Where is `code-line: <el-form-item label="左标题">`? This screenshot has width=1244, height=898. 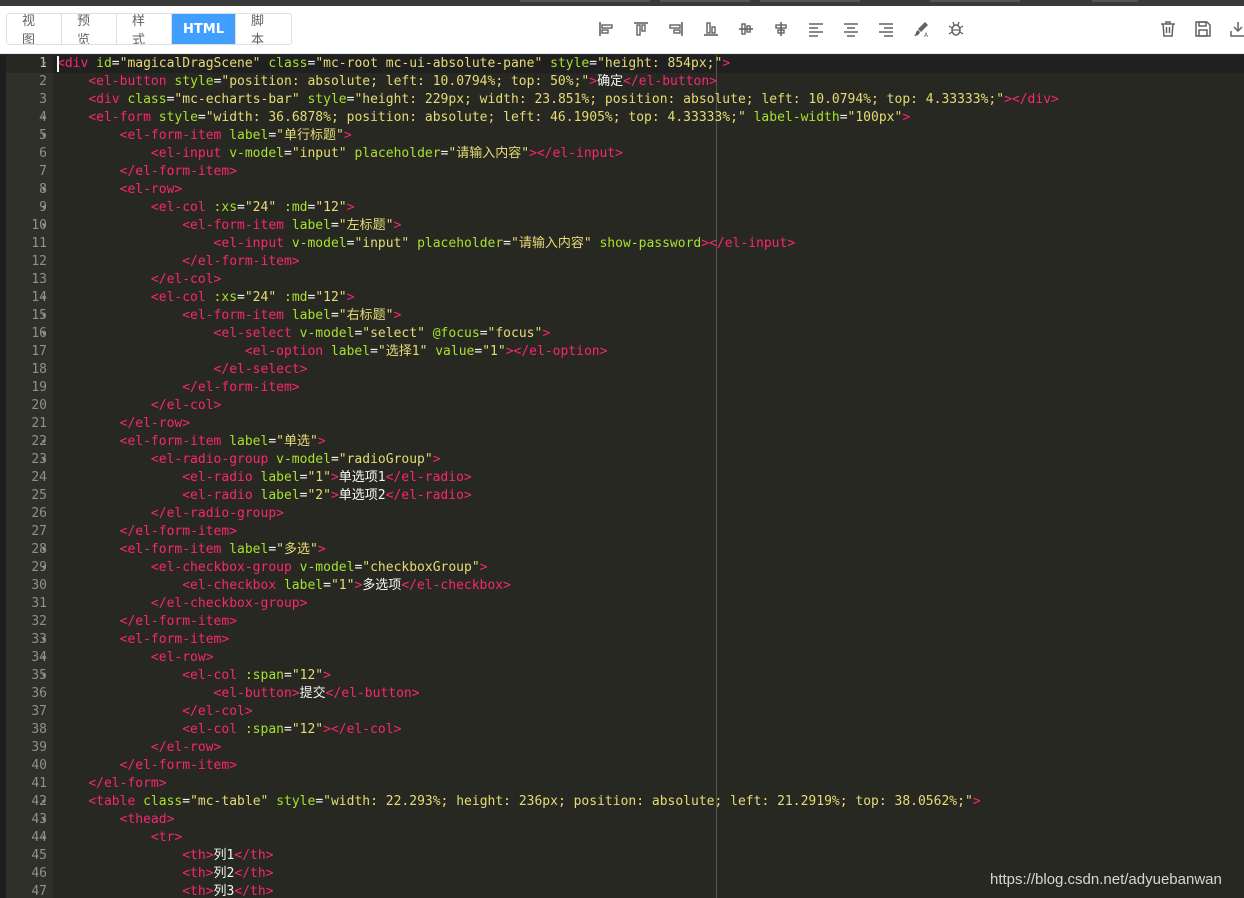 code-line: <el-form-item label="左标题"> is located at coordinates (229, 226).